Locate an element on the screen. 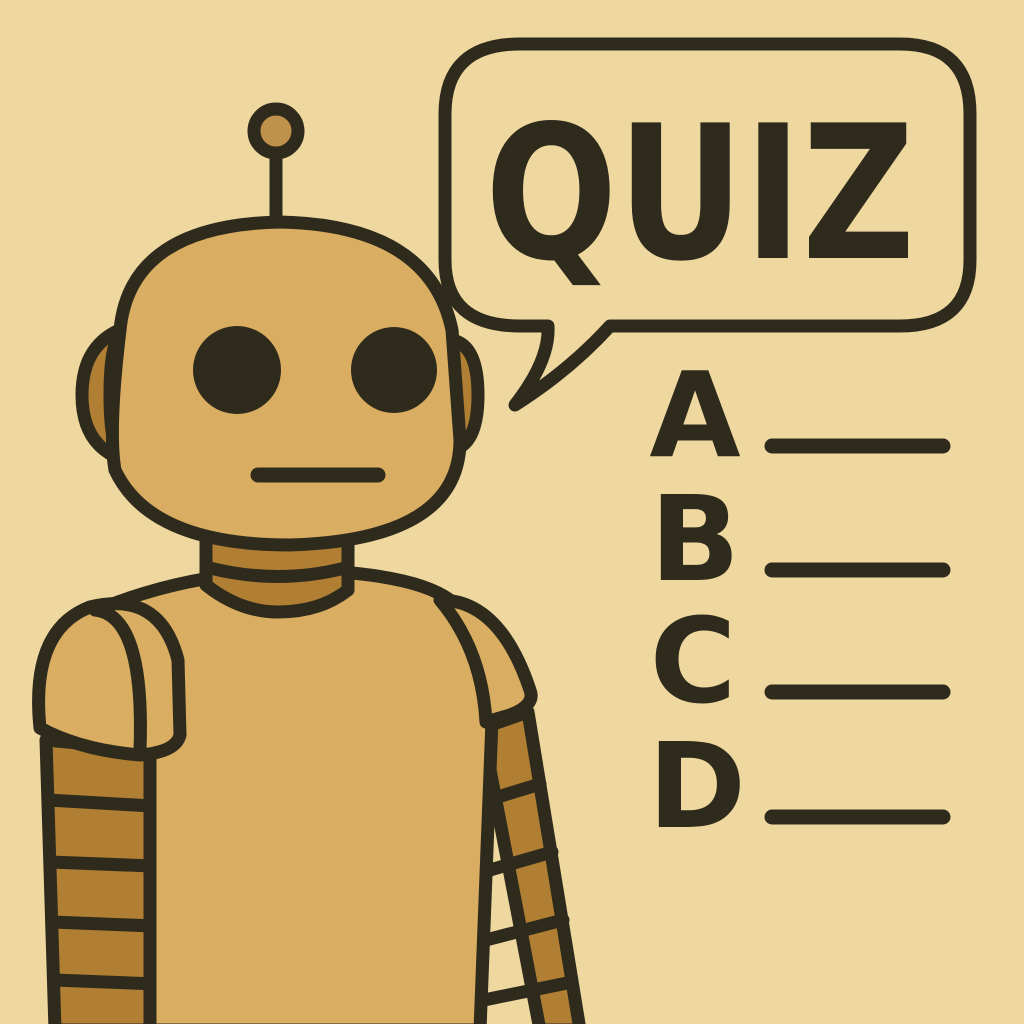 This screenshot has height=1024, width=1024. quiz-title: QUIZ is located at coordinates (700, 193).